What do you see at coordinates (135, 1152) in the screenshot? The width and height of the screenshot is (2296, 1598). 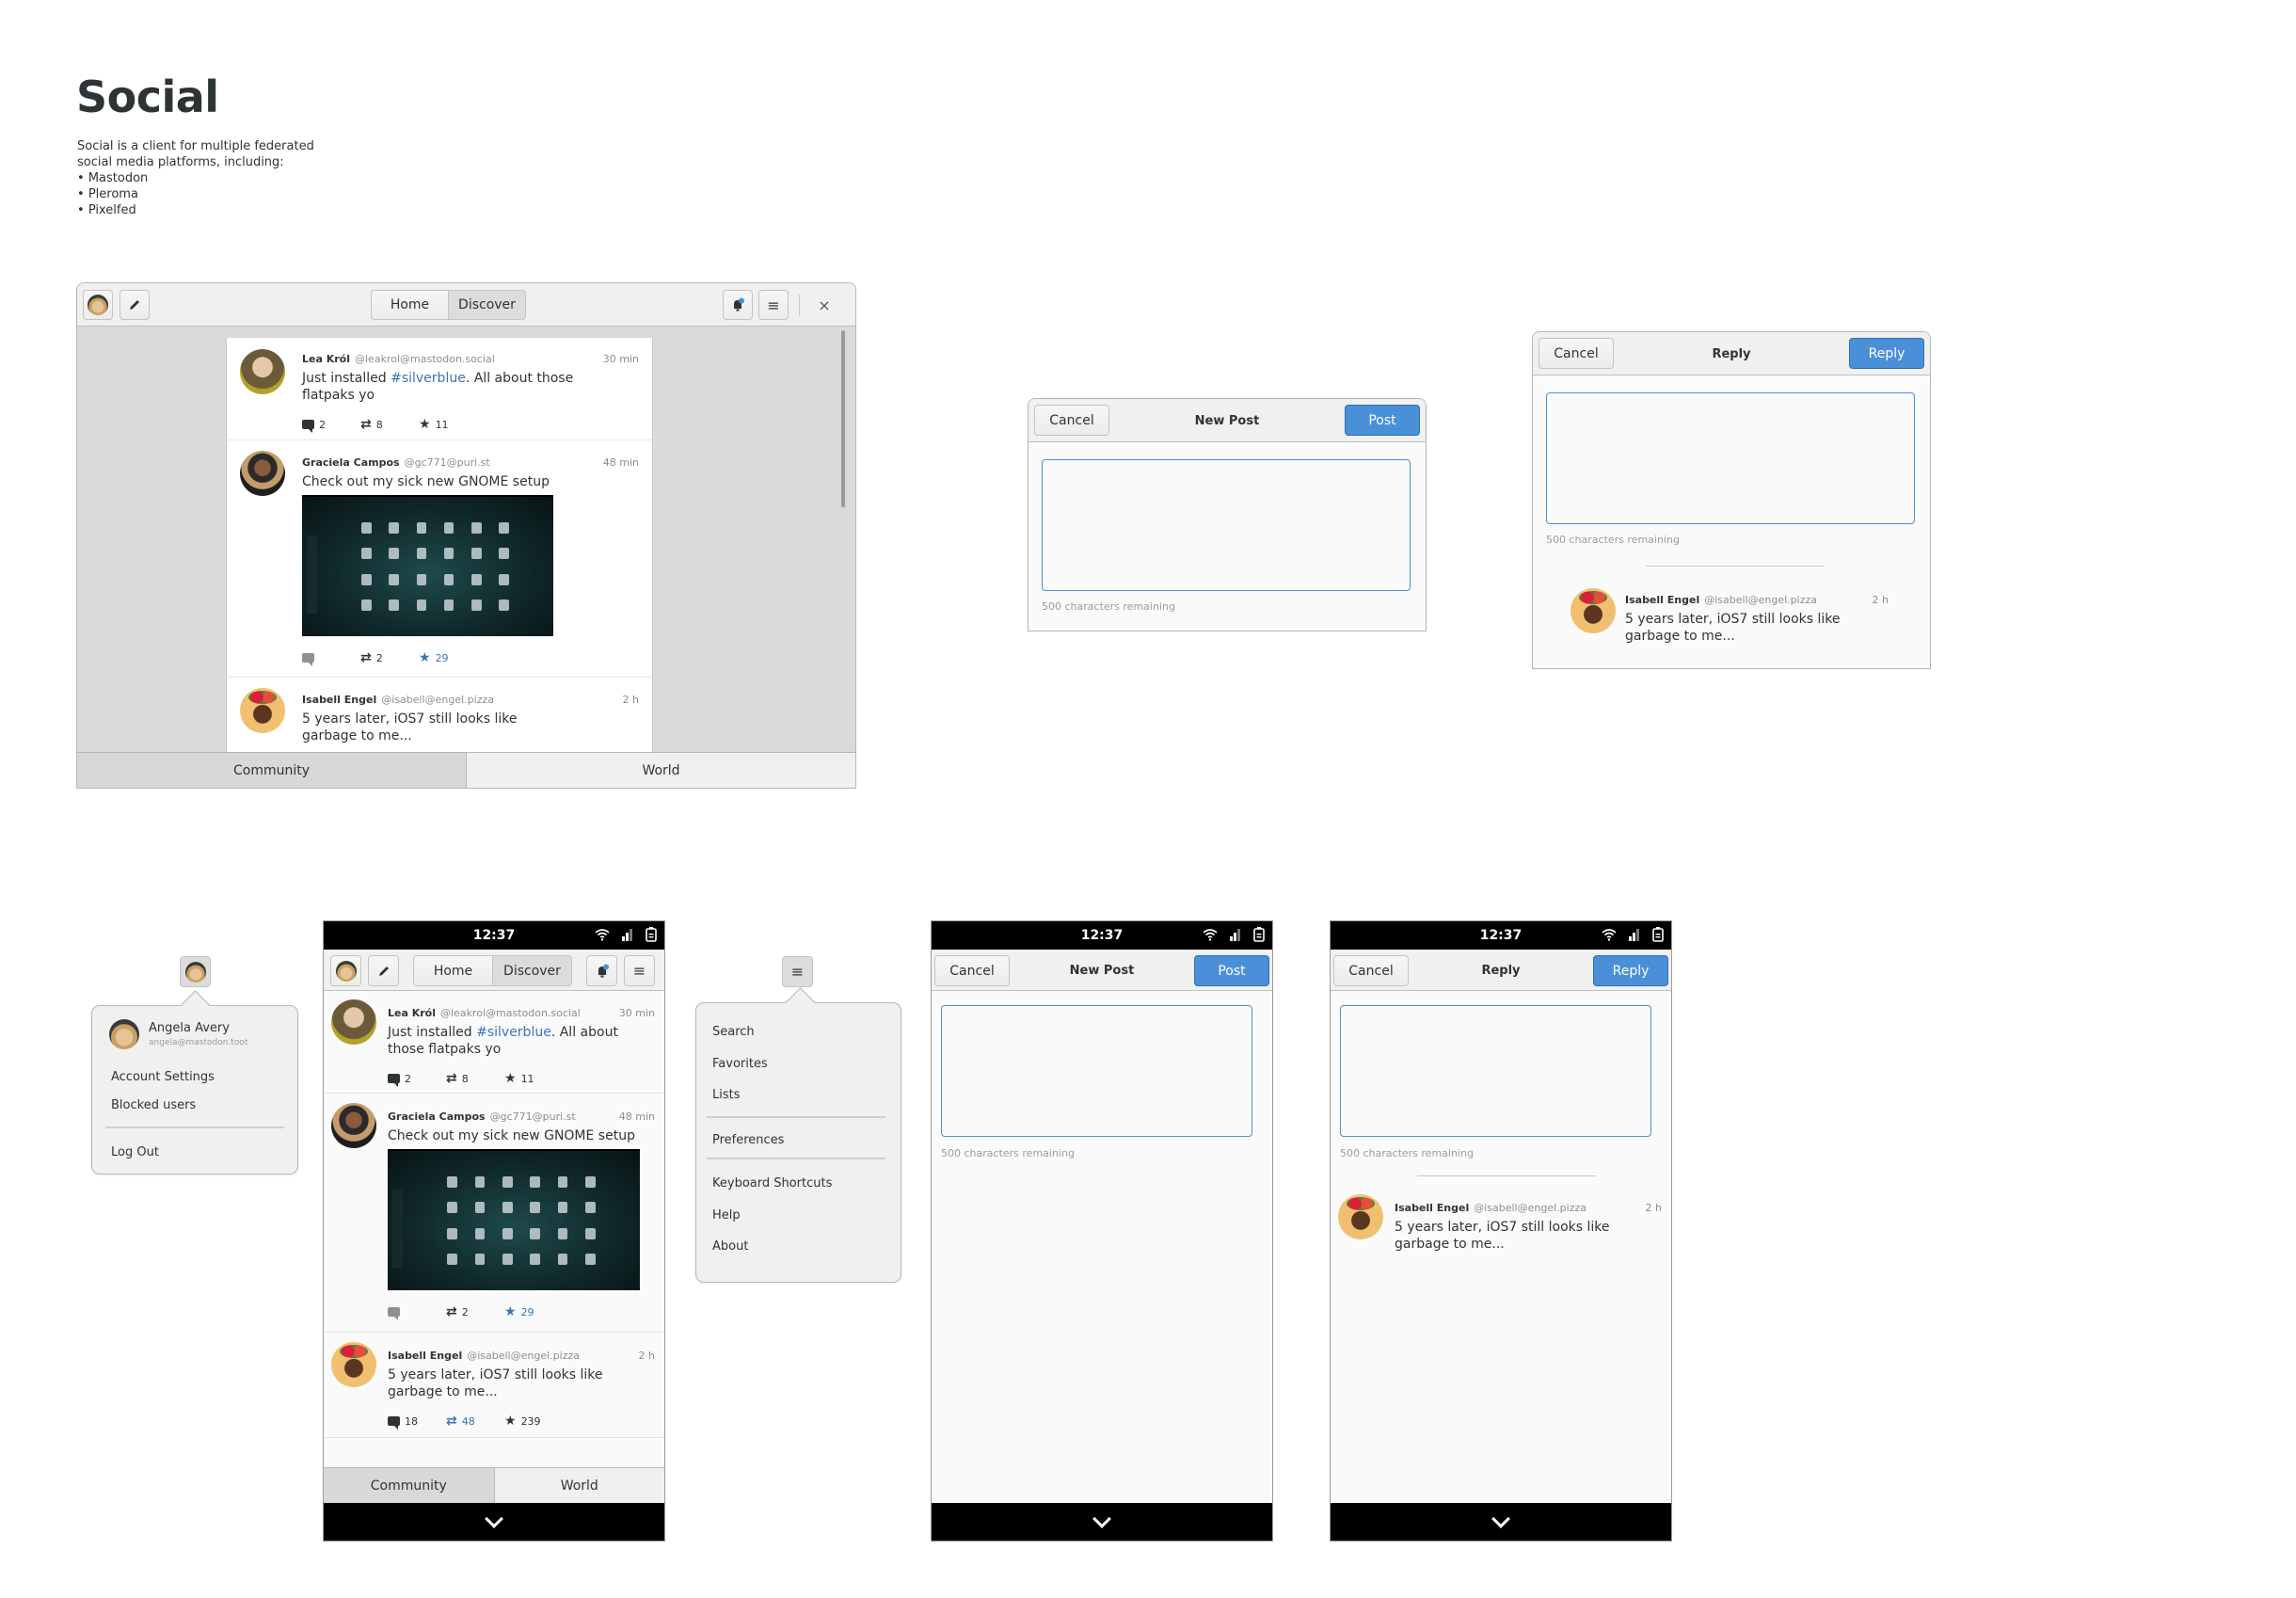 I see `menu-item-log-out: Log Out` at bounding box center [135, 1152].